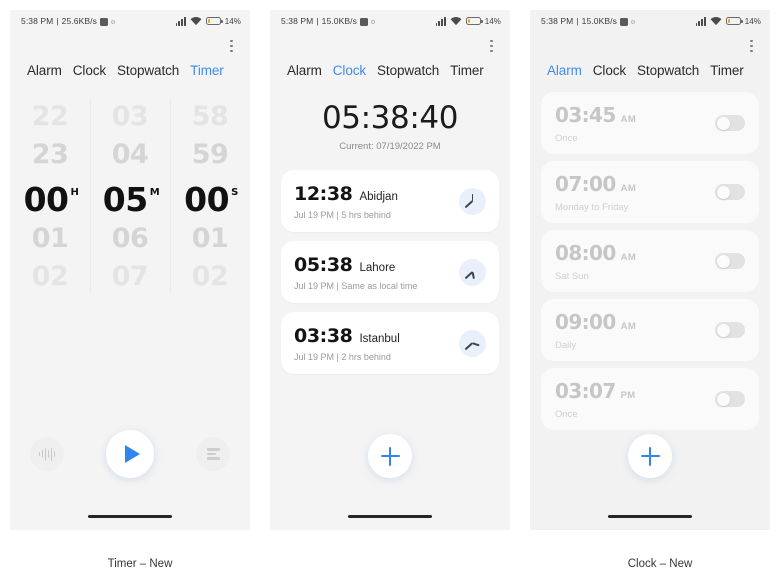 This screenshot has width=780, height=571. Describe the element at coordinates (130, 117) in the screenshot. I see `minutes-option-above2: 03` at that location.